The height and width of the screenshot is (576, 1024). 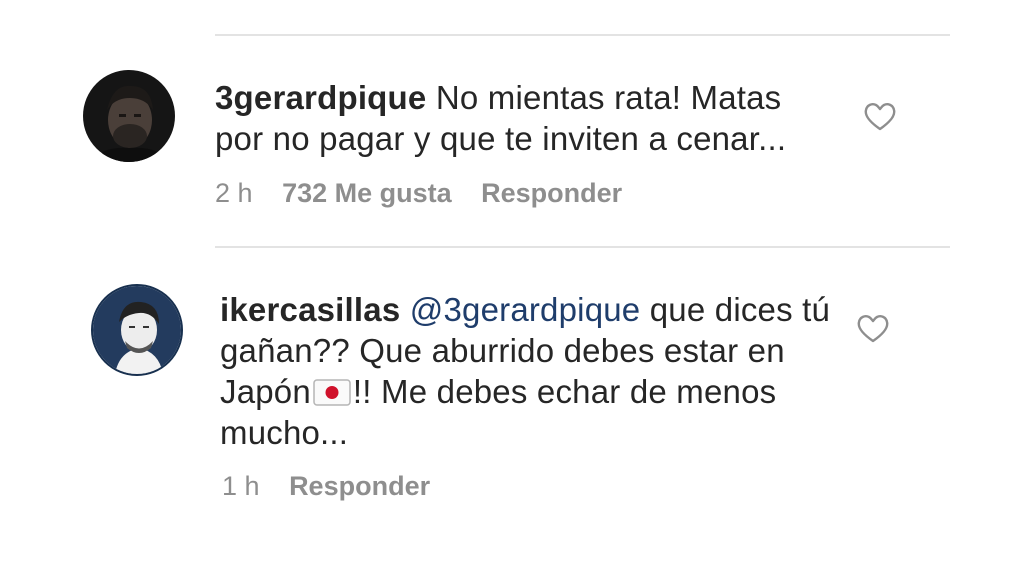 I want to click on profile-photo-icon, so click(x=129, y=116).